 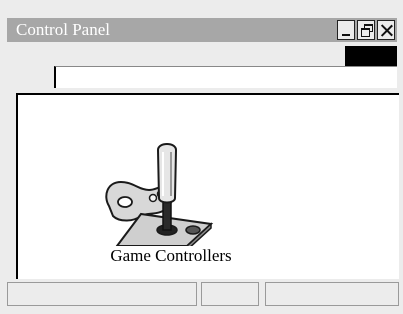 I want to click on status-bar, so click(x=203, y=294).